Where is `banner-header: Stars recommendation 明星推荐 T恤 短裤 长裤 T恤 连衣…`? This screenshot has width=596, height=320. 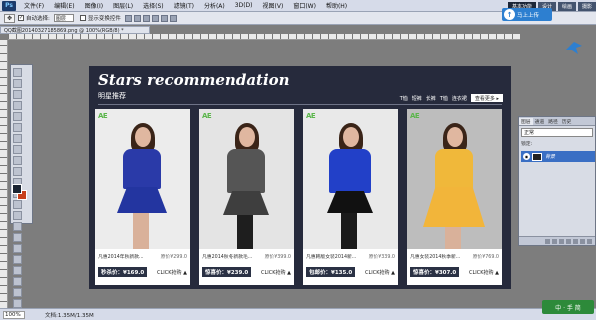
banner-header: Stars recommendation 明星推荐 T恤 短裤 长裤 T恤 连衣… is located at coordinates (300, 86).